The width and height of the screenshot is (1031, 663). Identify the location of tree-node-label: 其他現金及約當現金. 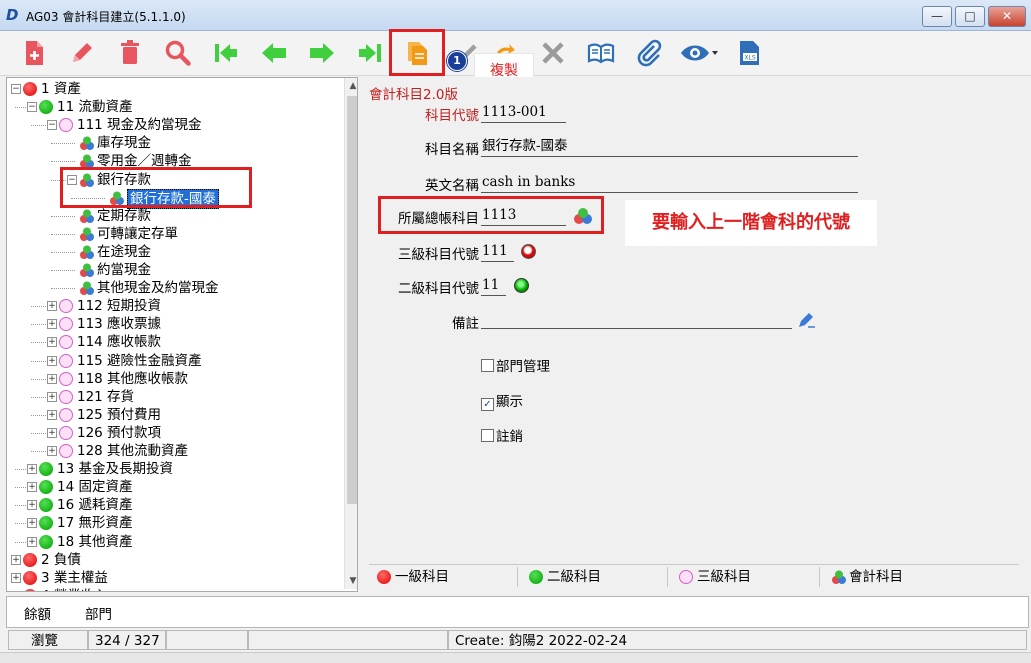
(158, 288).